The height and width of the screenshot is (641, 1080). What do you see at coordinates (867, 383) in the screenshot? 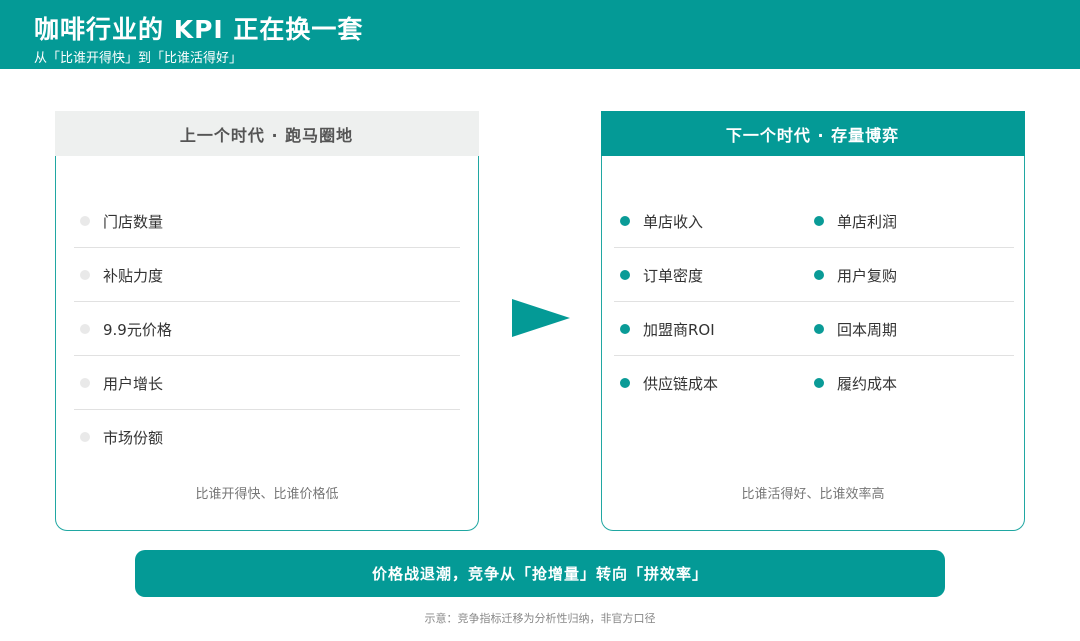
I see `list-item-label: 履约成本` at bounding box center [867, 383].